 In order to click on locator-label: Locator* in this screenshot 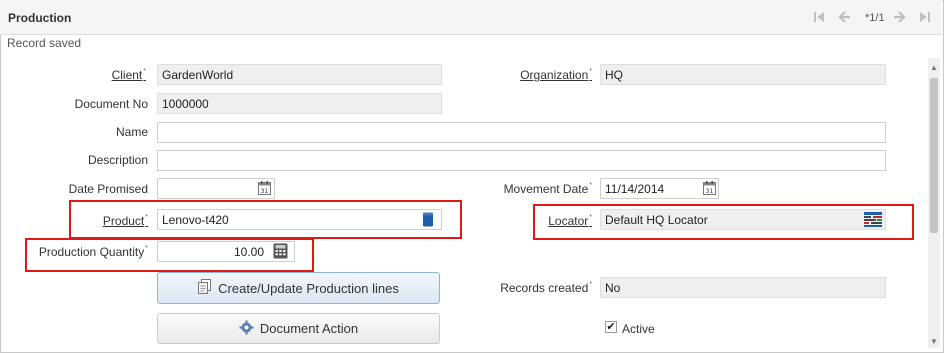, I will do `click(558, 221)`.